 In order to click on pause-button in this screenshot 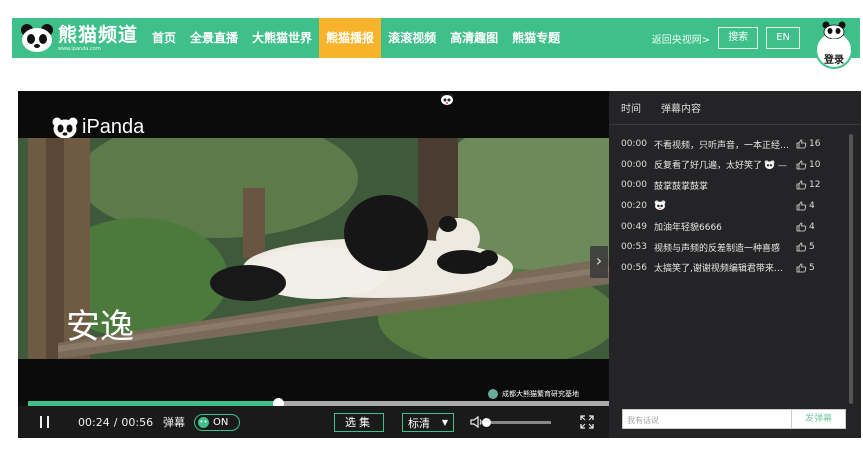, I will do `click(47, 422)`.